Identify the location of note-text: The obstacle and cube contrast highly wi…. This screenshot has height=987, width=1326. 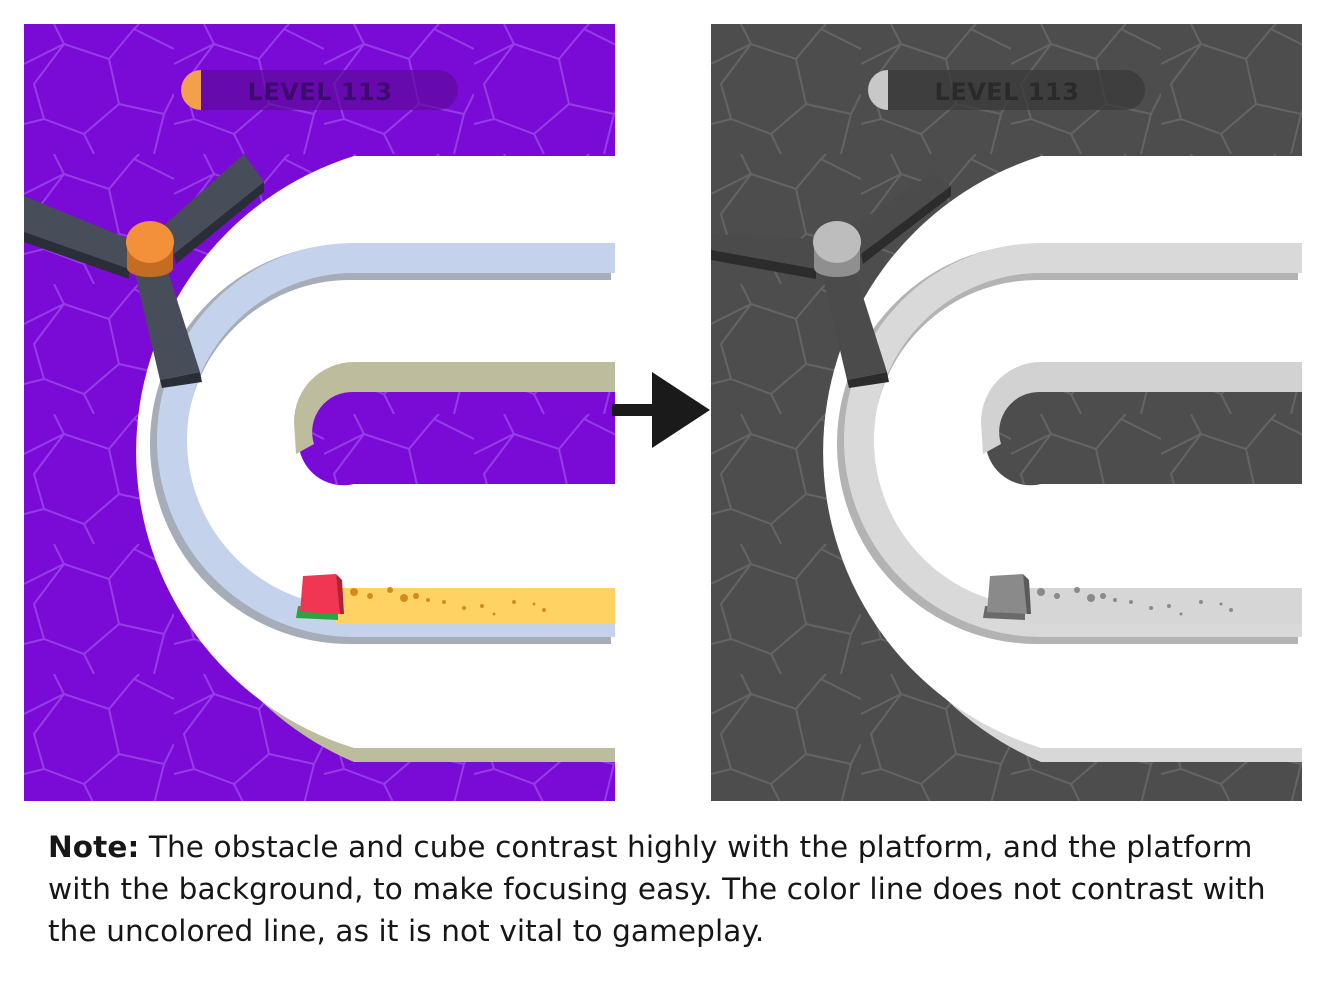
(657, 889).